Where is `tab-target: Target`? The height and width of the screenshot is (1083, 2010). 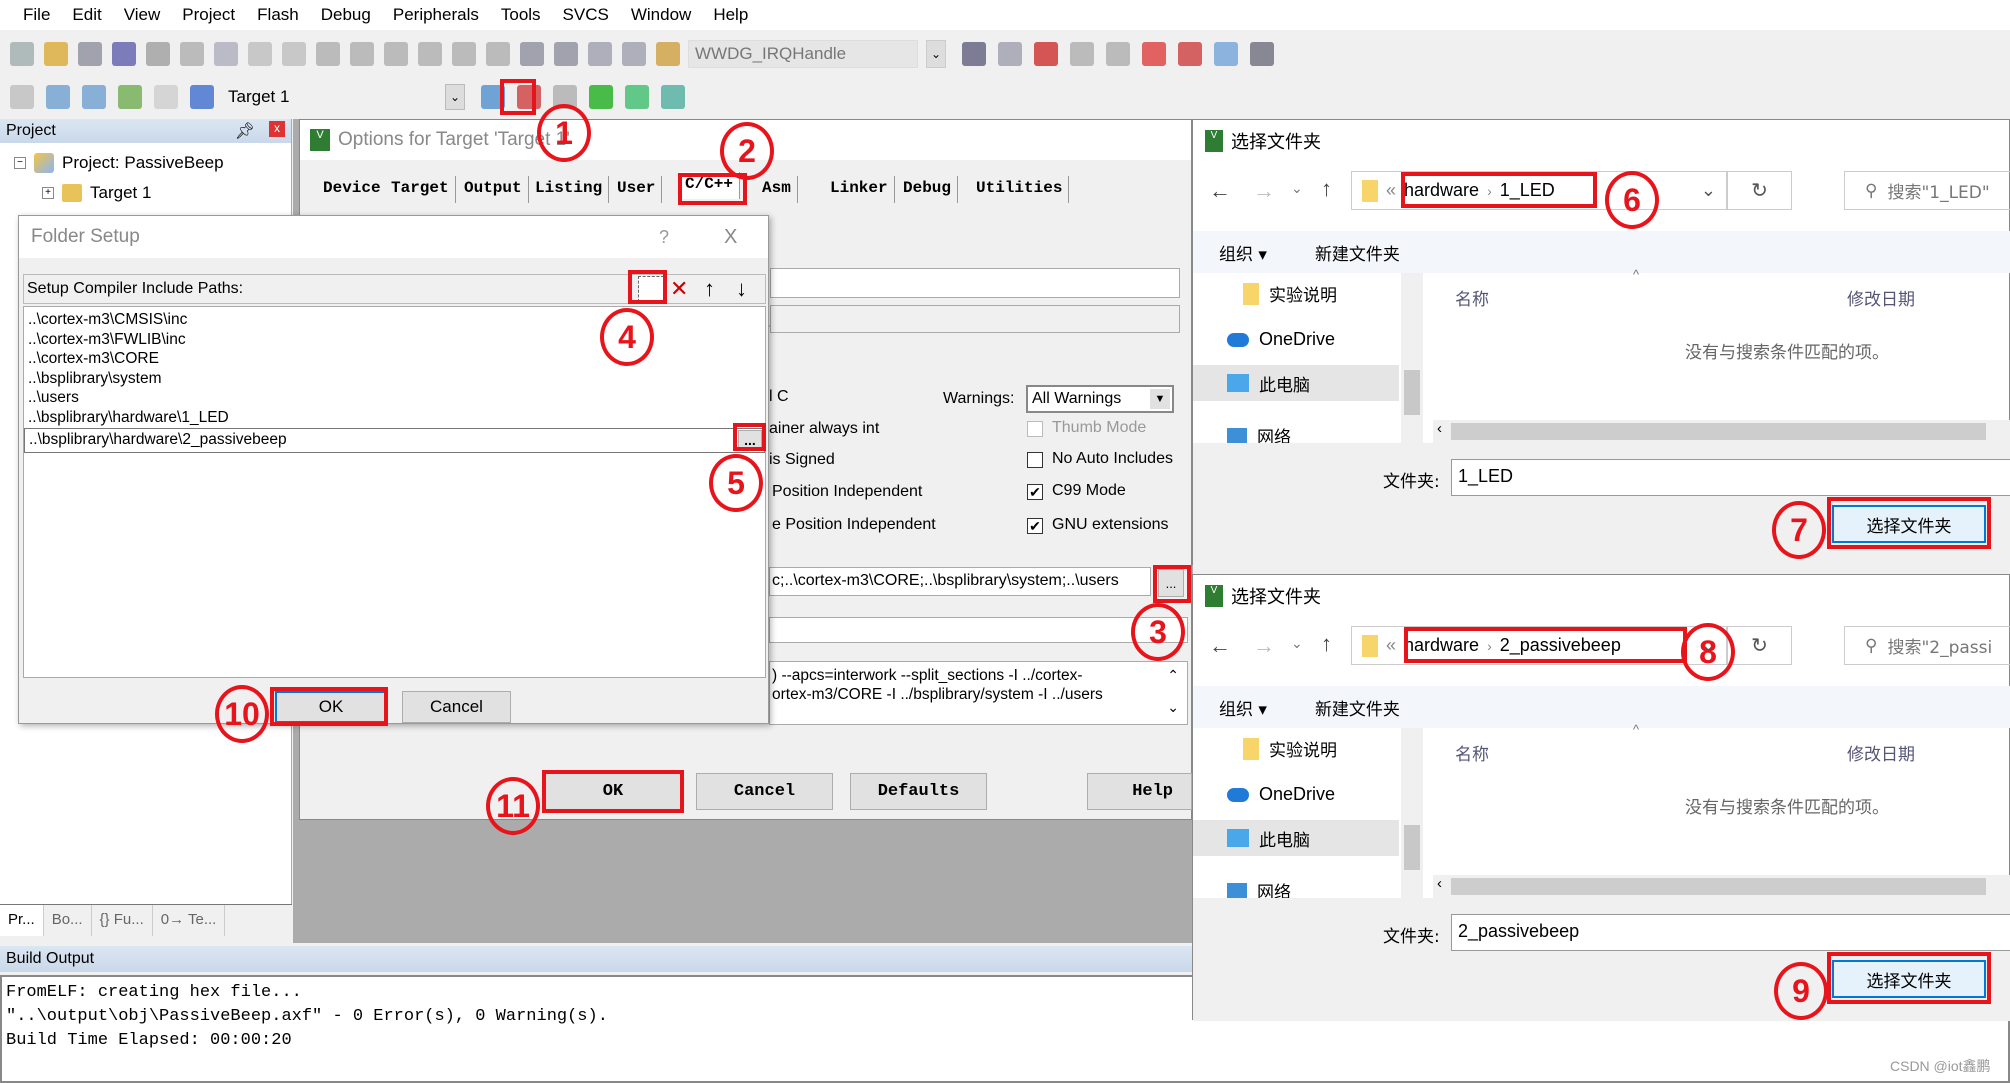
tab-target: Target is located at coordinates (420, 189).